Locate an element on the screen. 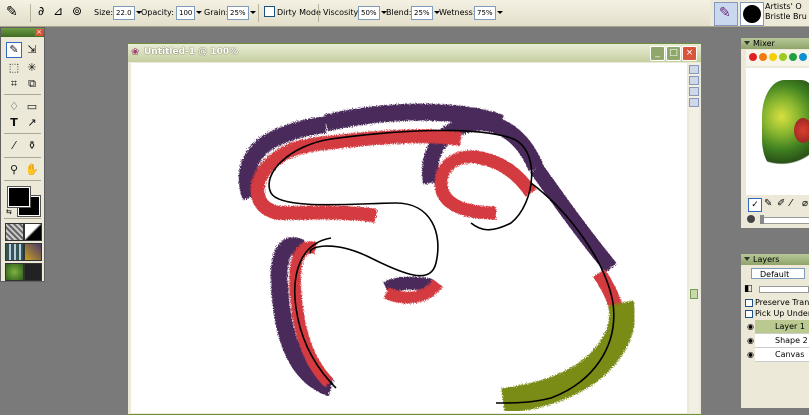 The height and width of the screenshot is (415, 809). sample-color-icon: ⁄ is located at coordinates (791, 203).